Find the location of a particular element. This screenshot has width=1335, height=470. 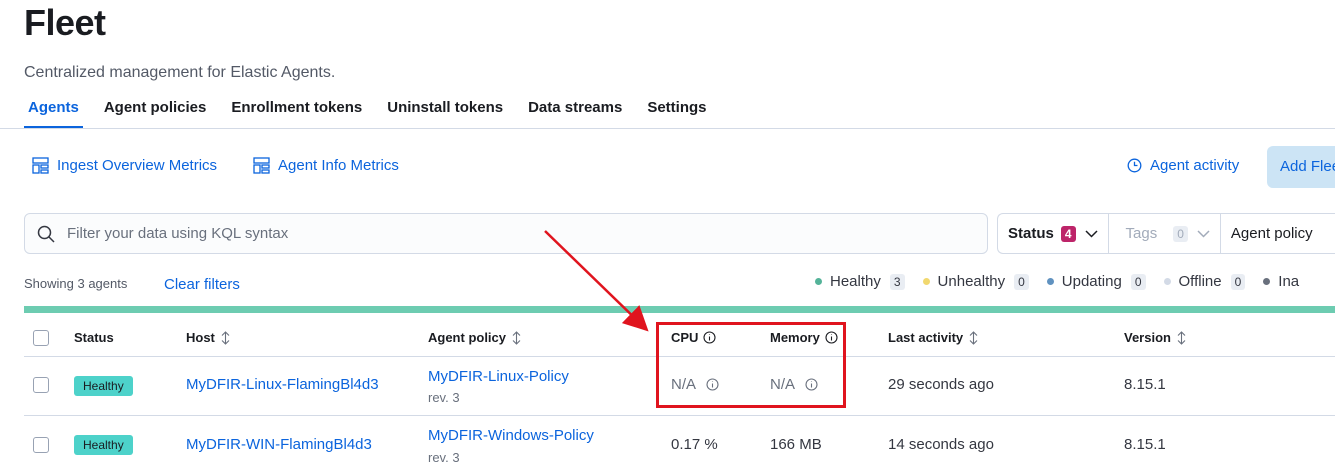

offline-dot-icon is located at coordinates (1167, 281).